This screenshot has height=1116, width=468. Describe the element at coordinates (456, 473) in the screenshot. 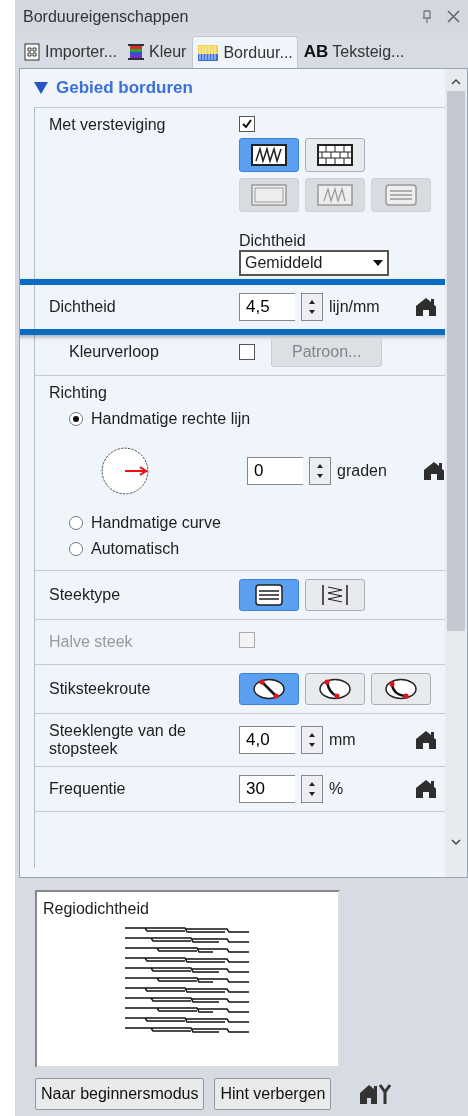

I see `scrollbar` at that location.